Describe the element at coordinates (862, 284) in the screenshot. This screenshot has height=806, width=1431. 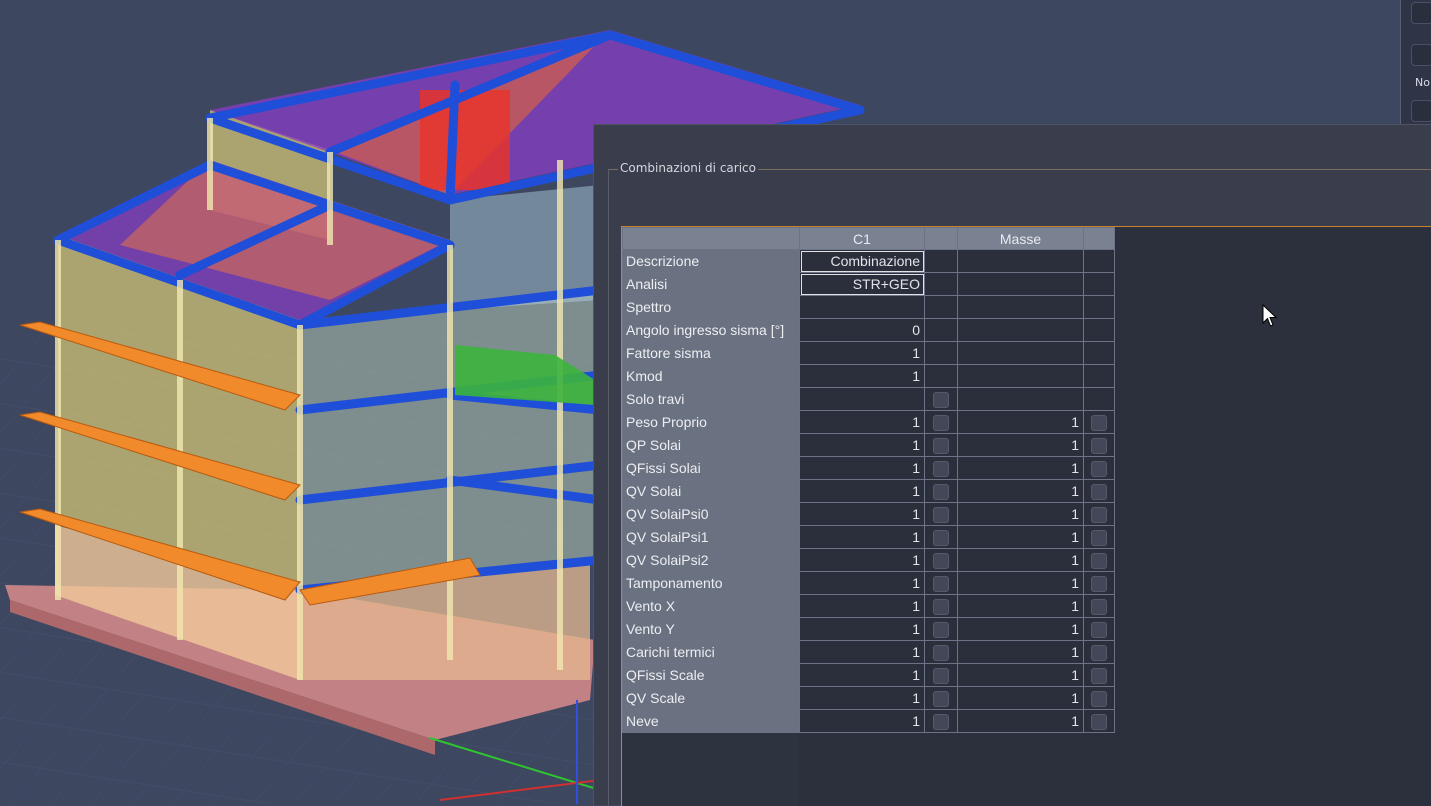
I see `c1-value-cell: STR+GEO` at that location.